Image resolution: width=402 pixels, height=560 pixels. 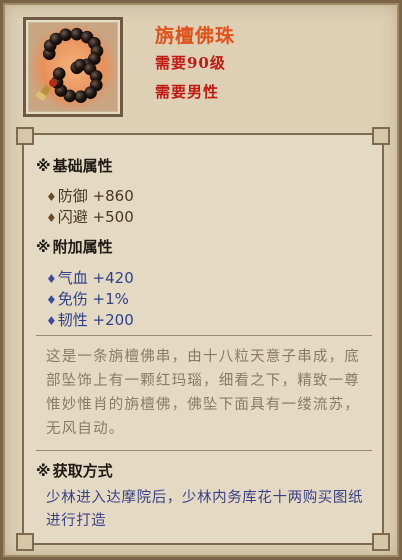 I want to click on requirement-gender: 需要男性, so click(x=187, y=92).